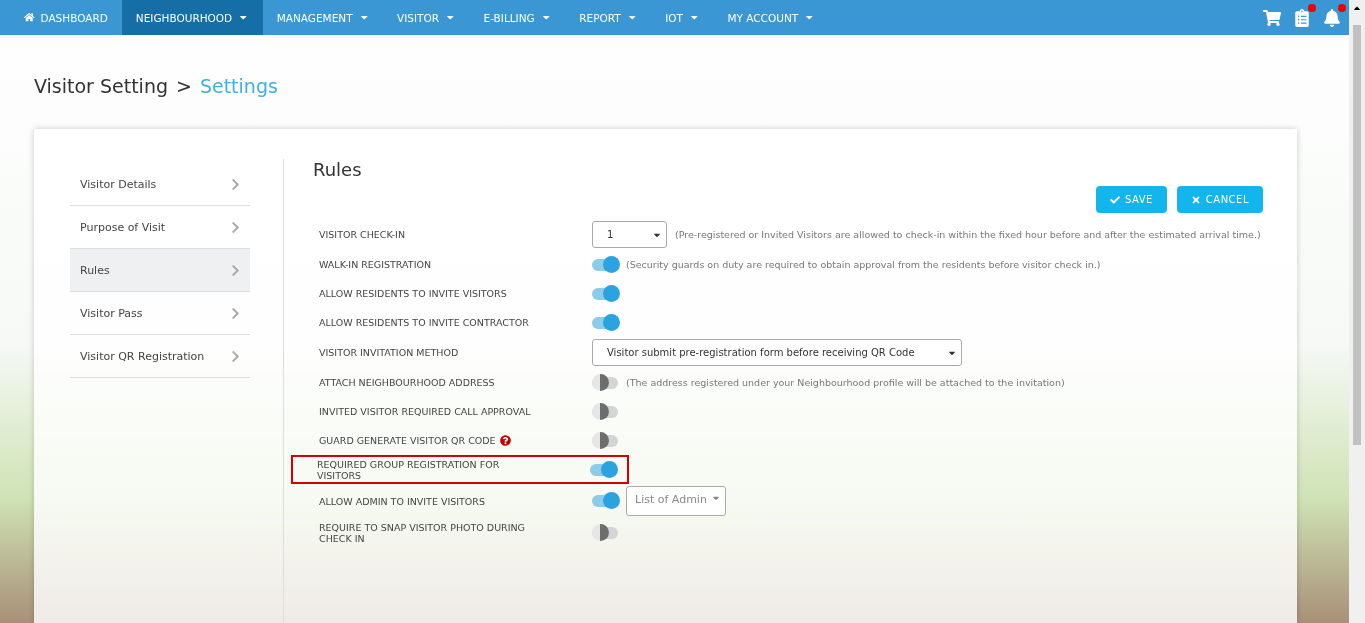 This screenshot has width=1365, height=623. Describe the element at coordinates (1357, 311) in the screenshot. I see `scrollbar` at that location.